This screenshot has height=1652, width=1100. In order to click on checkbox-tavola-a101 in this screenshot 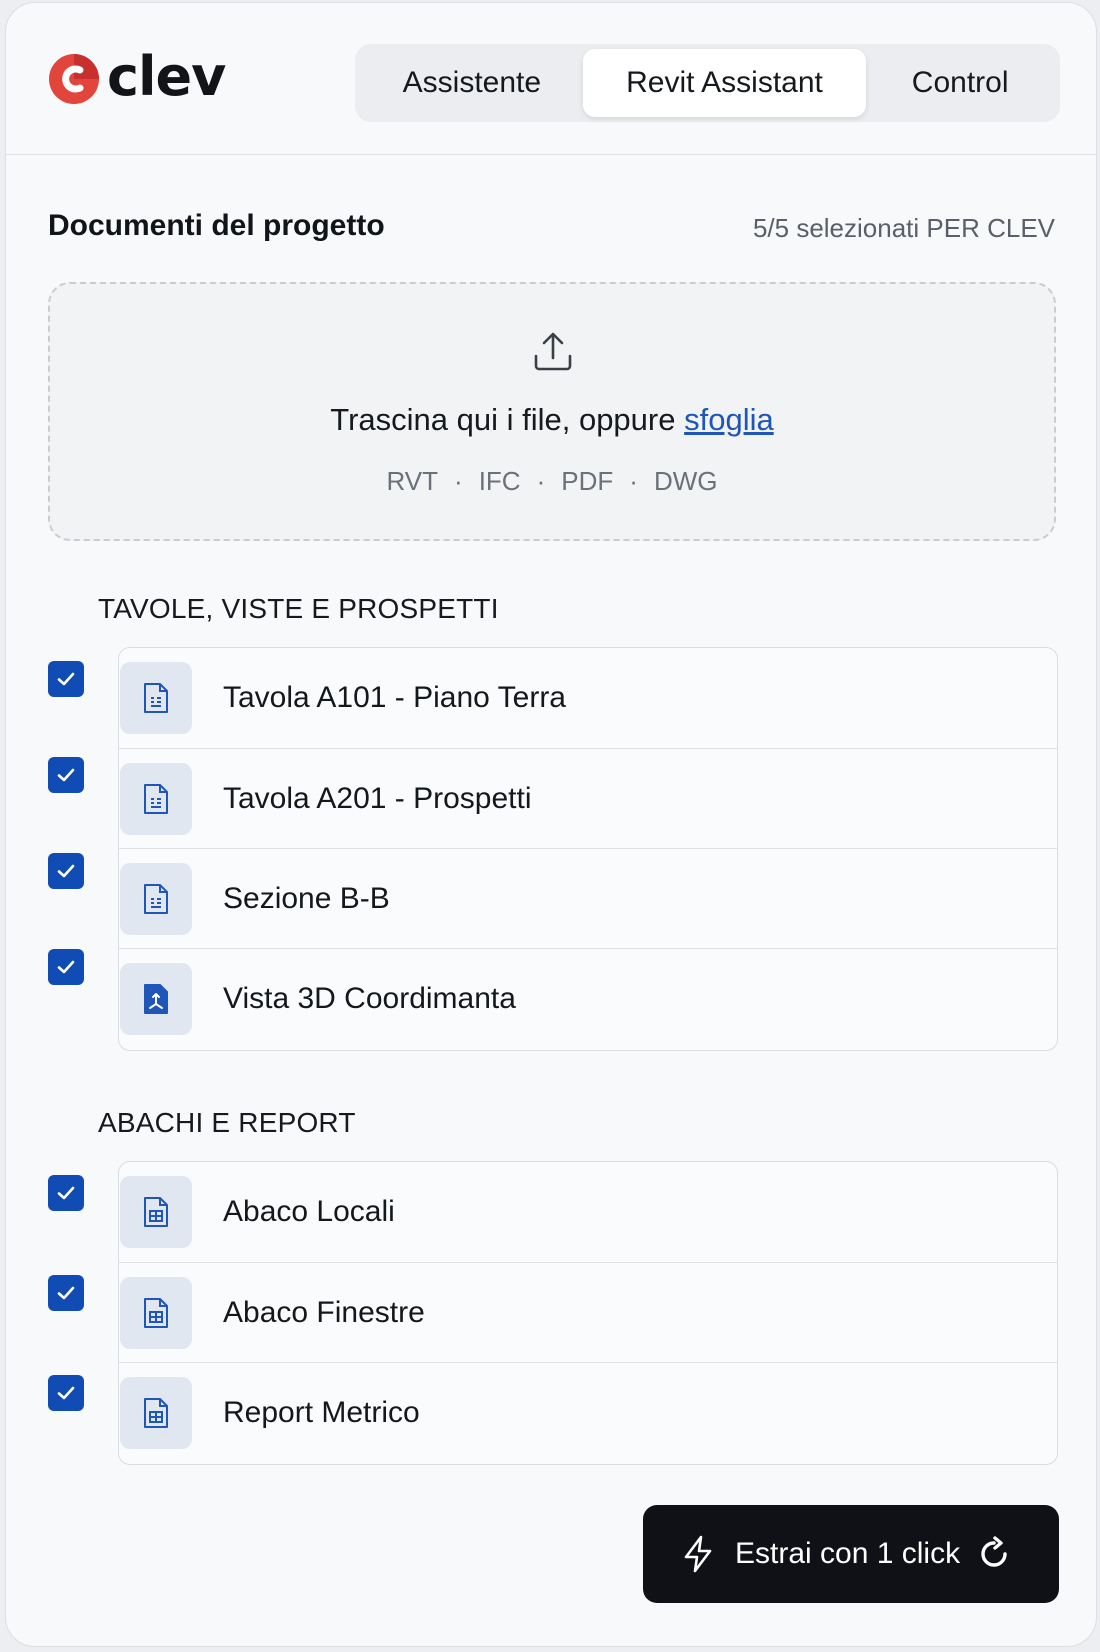, I will do `click(66, 679)`.